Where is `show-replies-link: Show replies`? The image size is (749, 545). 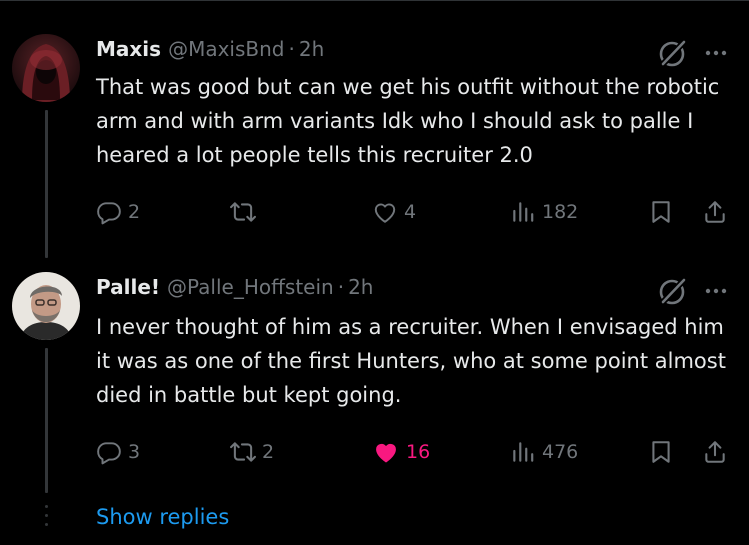 show-replies-link: Show replies is located at coordinates (162, 517).